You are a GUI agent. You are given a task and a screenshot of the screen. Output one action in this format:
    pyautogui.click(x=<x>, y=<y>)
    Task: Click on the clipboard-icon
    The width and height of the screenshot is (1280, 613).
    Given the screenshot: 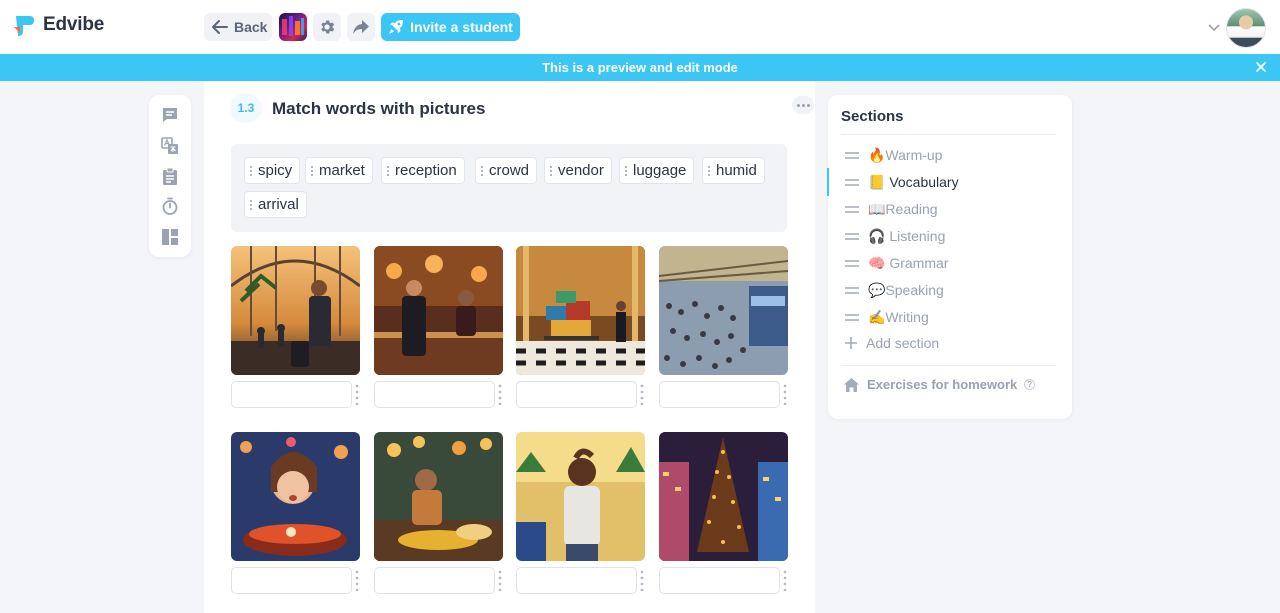 What is the action you would take?
    pyautogui.click(x=170, y=176)
    